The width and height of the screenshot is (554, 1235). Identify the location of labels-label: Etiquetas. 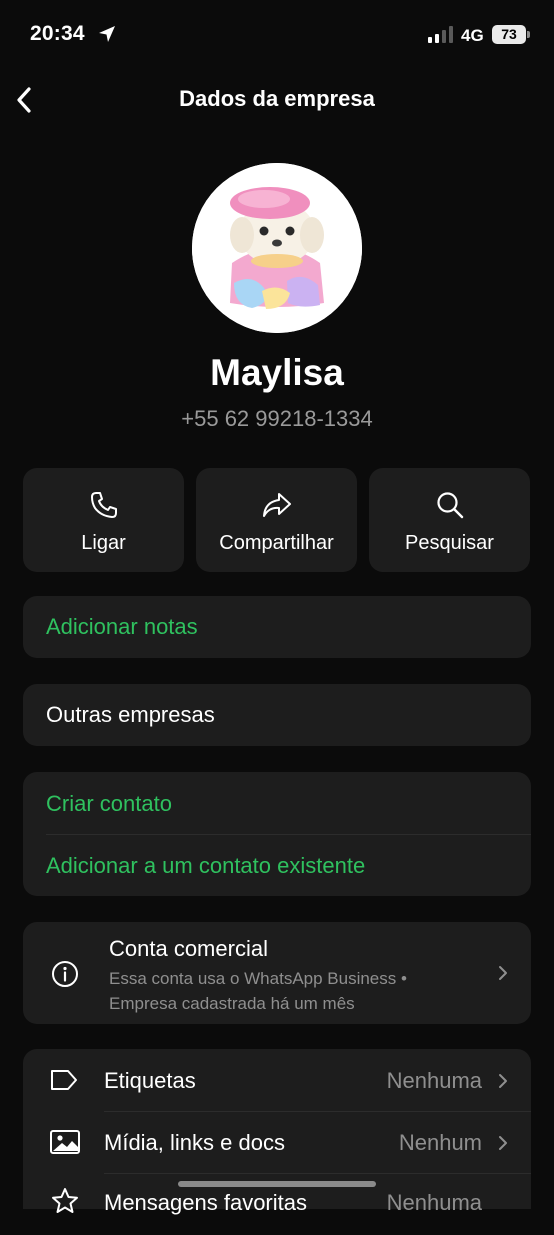
(150, 1080).